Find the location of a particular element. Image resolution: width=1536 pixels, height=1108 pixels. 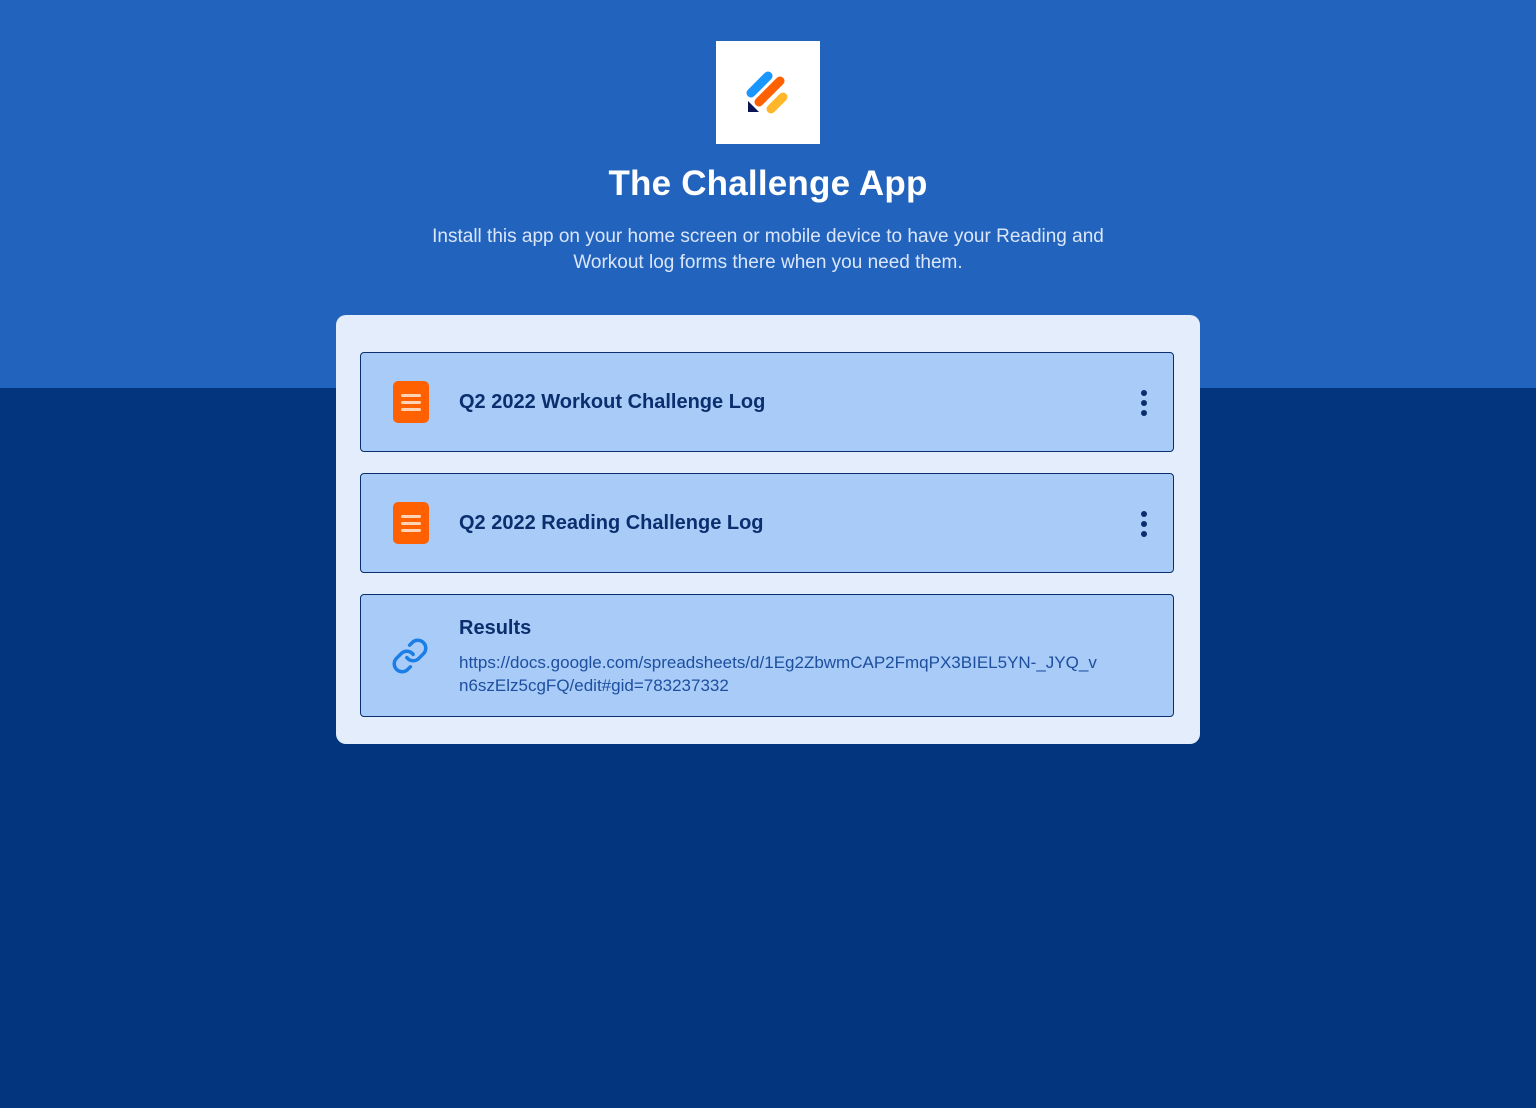

app-logo is located at coordinates (768, 92).